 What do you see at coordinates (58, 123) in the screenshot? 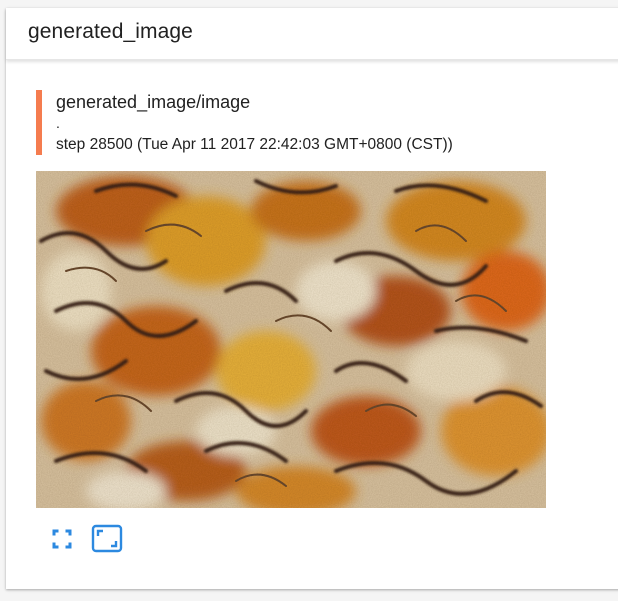
I see `image-run-label: .` at bounding box center [58, 123].